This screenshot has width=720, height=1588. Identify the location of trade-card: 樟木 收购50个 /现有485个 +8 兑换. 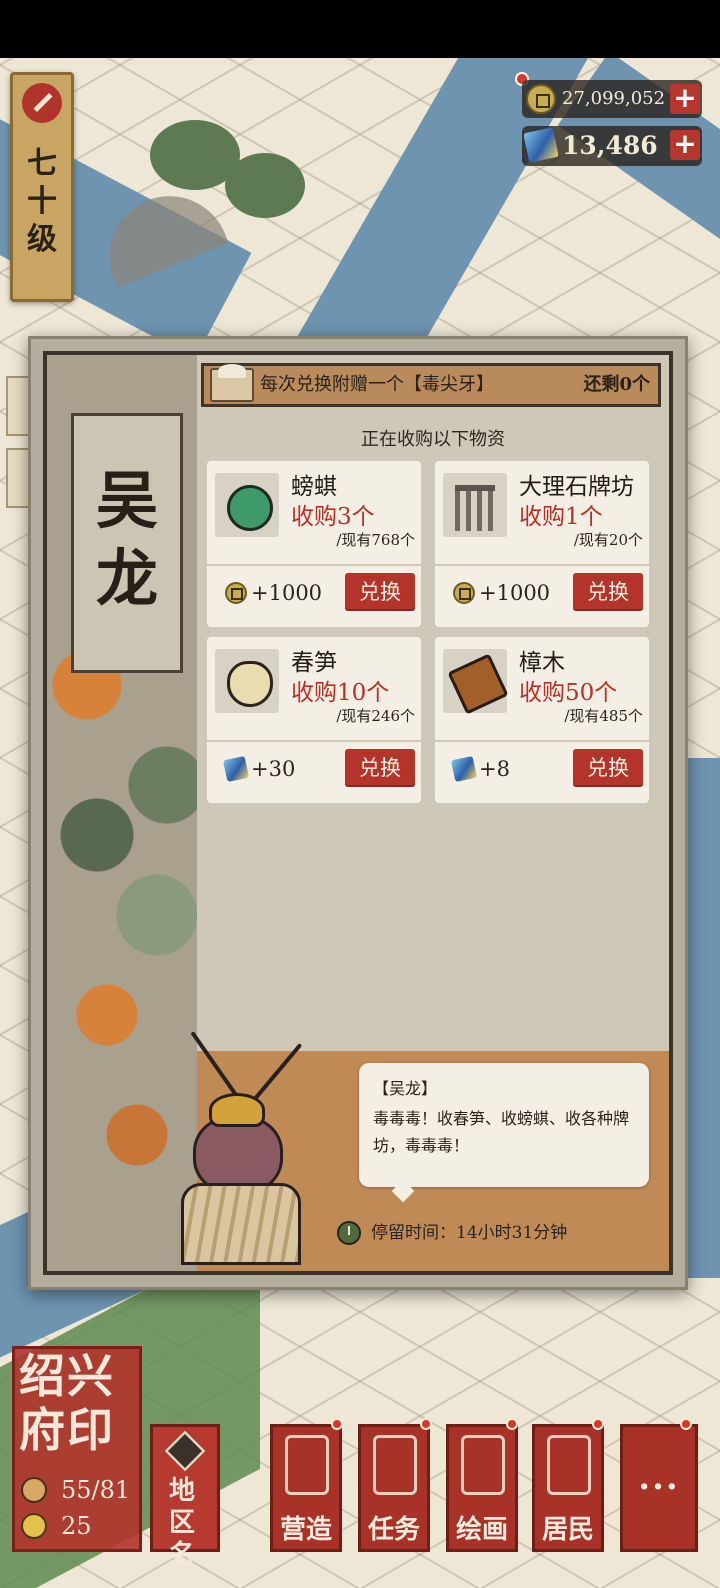
(542, 720).